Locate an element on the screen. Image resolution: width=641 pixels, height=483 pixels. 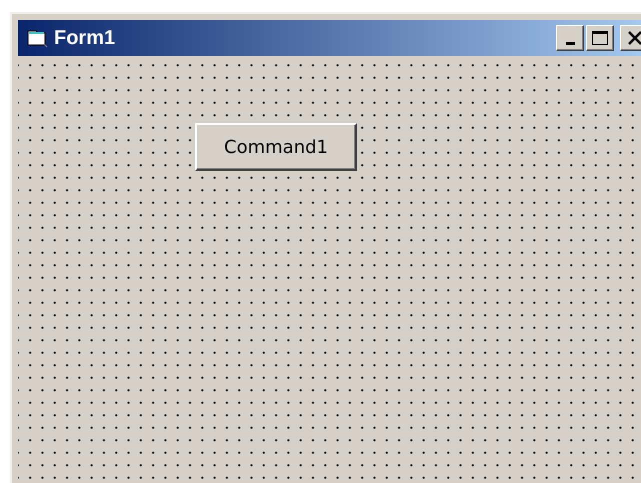
window-title: Form1 is located at coordinates (85, 38).